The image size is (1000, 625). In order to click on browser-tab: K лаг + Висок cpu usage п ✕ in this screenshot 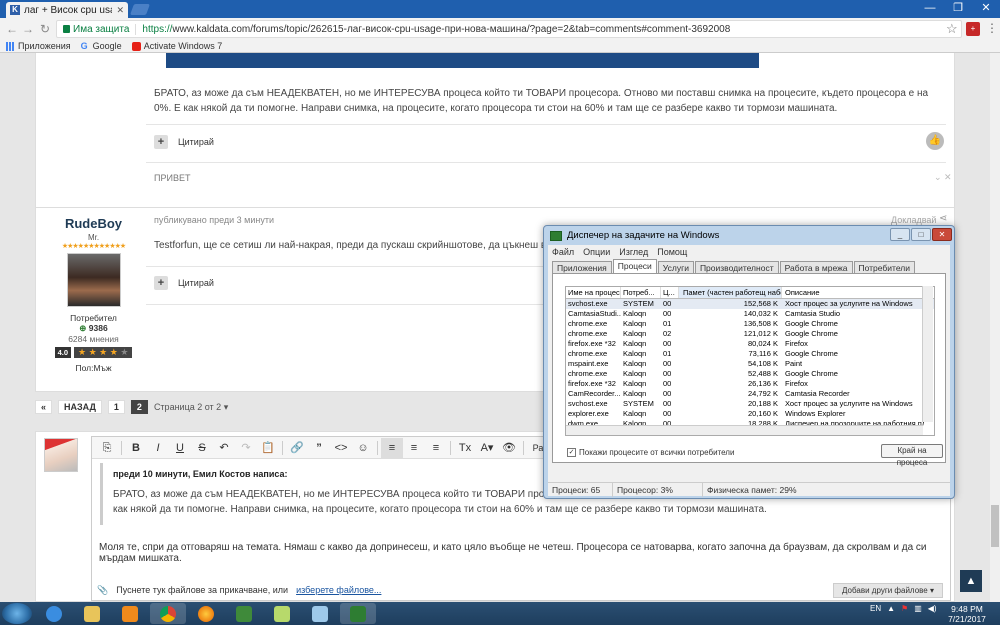, I will do `click(67, 10)`.